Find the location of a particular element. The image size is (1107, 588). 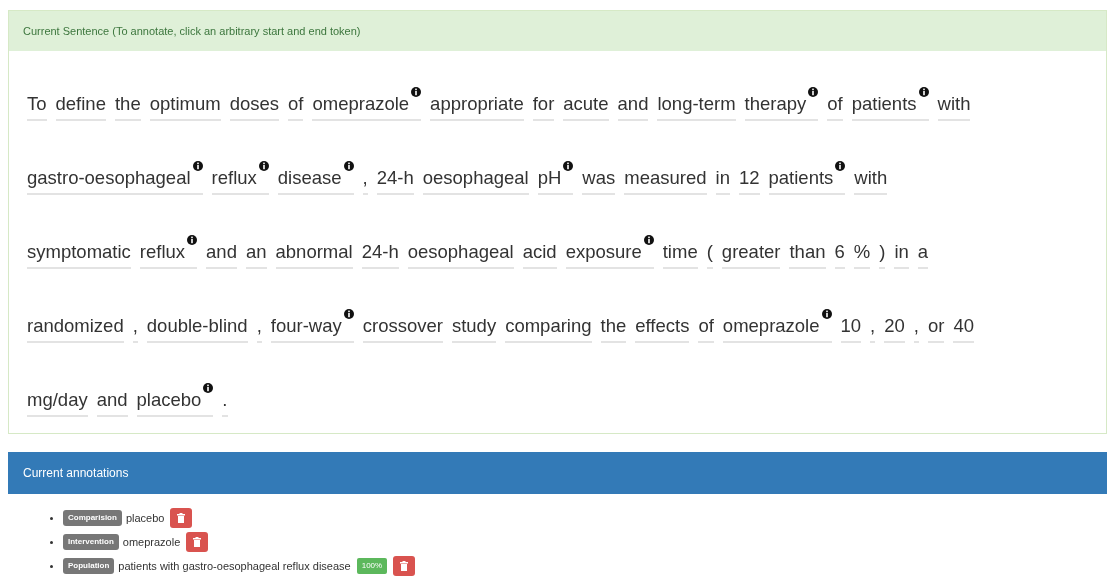

token: study is located at coordinates (474, 326).